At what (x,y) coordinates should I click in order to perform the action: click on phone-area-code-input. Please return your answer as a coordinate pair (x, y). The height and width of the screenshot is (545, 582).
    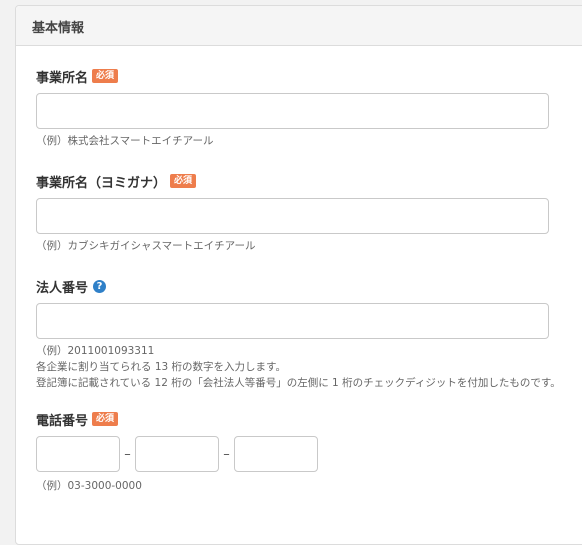
    Looking at the image, I should click on (78, 454).